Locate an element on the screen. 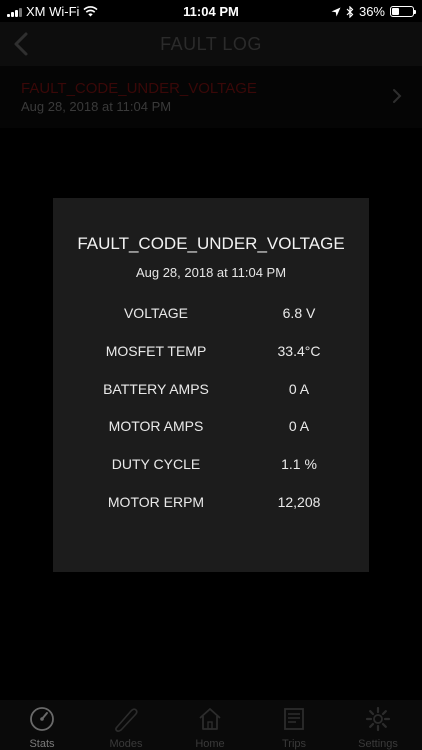  stat-row-voltage: VOLTAGE 6.8 V is located at coordinates (211, 324).